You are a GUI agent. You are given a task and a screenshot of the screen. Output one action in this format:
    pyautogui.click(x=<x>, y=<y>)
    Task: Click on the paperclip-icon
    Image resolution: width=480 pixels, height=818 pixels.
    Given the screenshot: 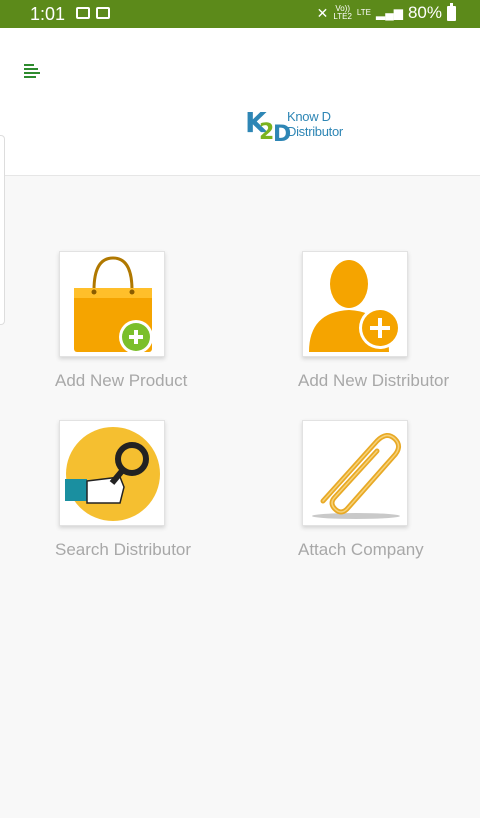 What is the action you would take?
    pyautogui.click(x=356, y=476)
    